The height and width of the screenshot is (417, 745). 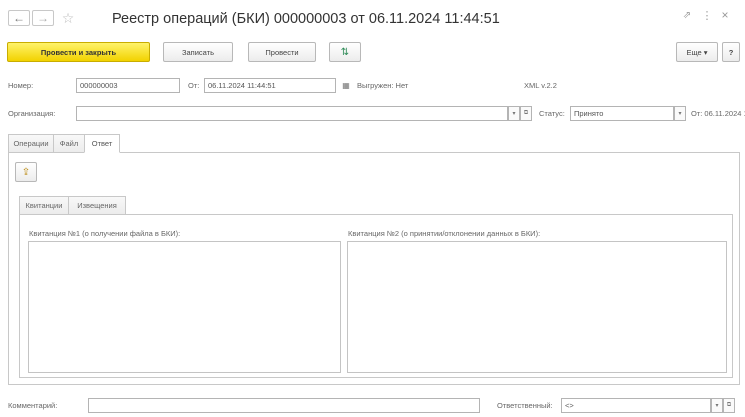 I want to click on organization-field, so click(x=292, y=113).